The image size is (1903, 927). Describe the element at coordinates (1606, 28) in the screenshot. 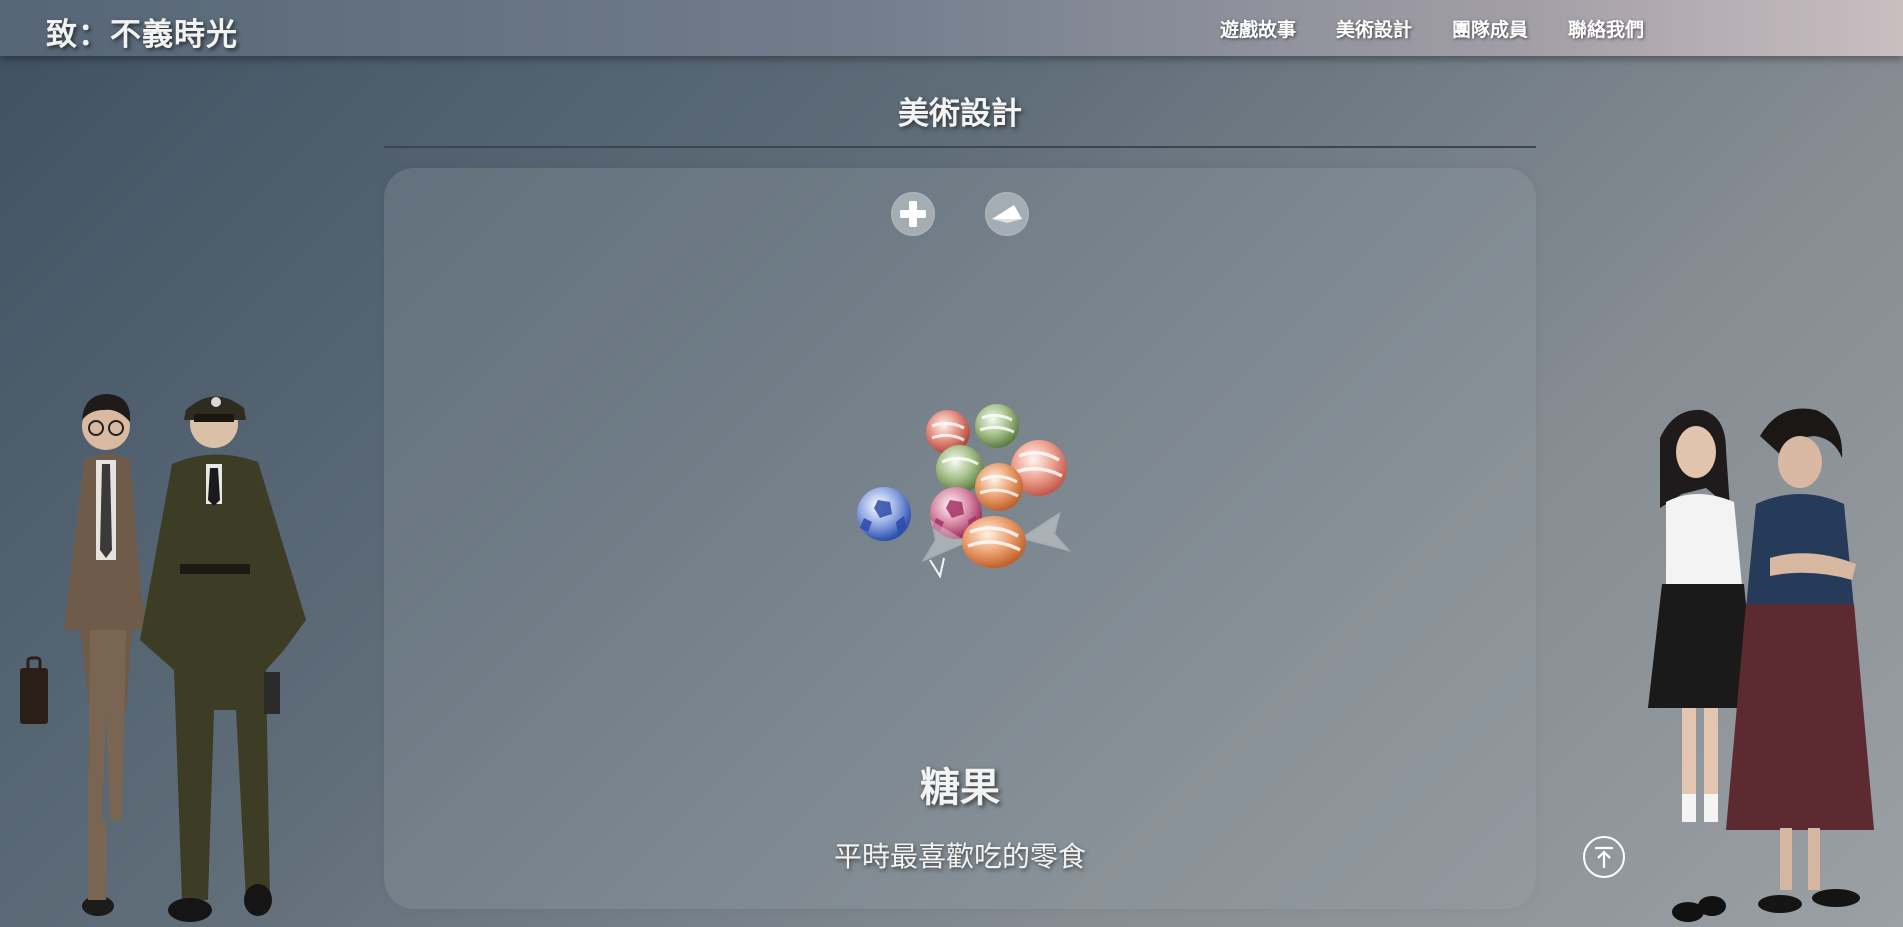

I see `nav-item-contact: 聯絡我們` at that location.